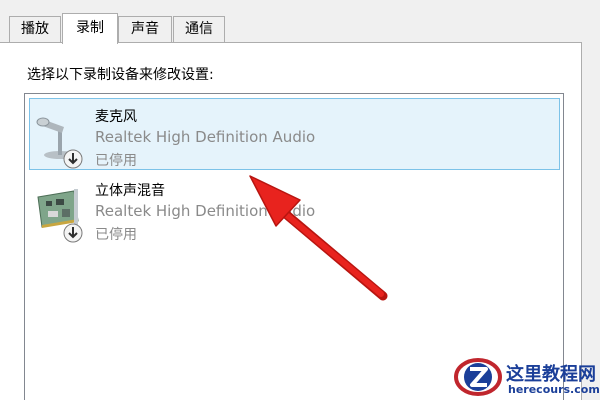 Image resolution: width=600 pixels, height=400 pixels. What do you see at coordinates (199, 29) in the screenshot?
I see `tab-communications: 通信` at bounding box center [199, 29].